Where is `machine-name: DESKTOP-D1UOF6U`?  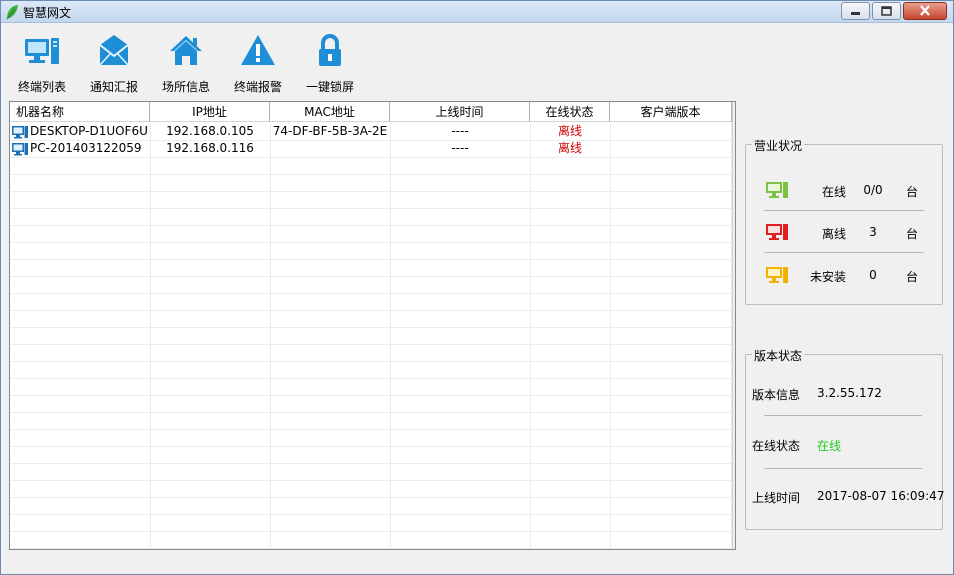 machine-name: DESKTOP-D1UOF6U is located at coordinates (89, 131).